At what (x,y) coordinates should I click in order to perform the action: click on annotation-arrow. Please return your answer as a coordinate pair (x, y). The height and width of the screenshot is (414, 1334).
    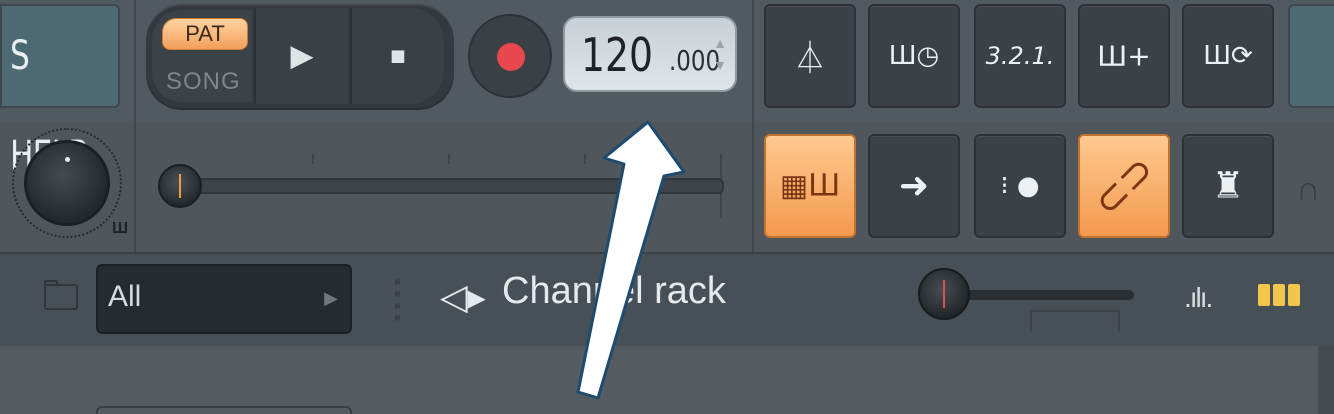
    Looking at the image, I should click on (631, 260).